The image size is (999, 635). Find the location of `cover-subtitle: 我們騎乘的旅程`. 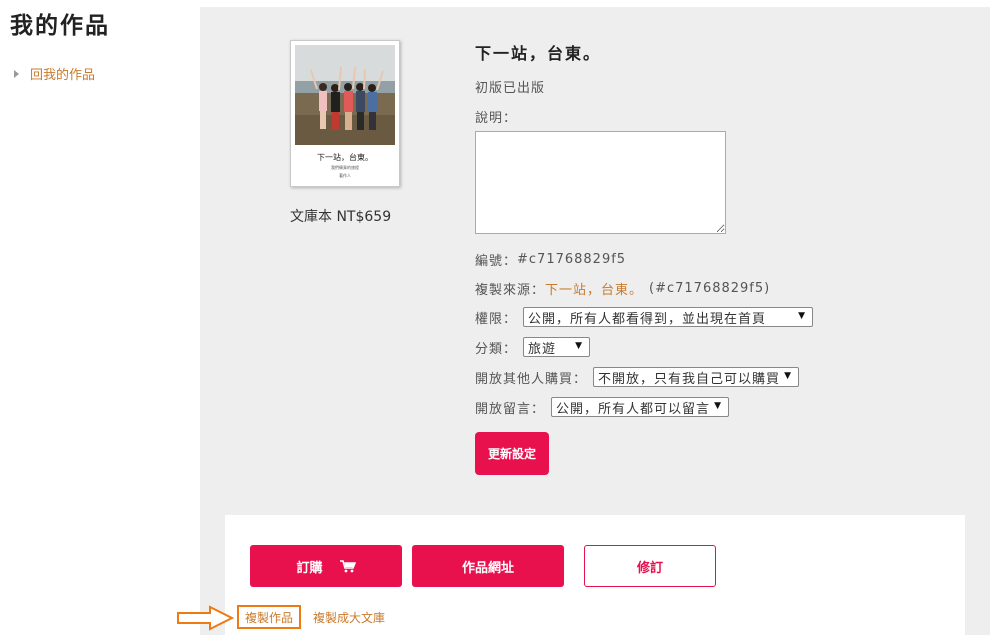

cover-subtitle: 我們騎乘的旅程 is located at coordinates (345, 167).